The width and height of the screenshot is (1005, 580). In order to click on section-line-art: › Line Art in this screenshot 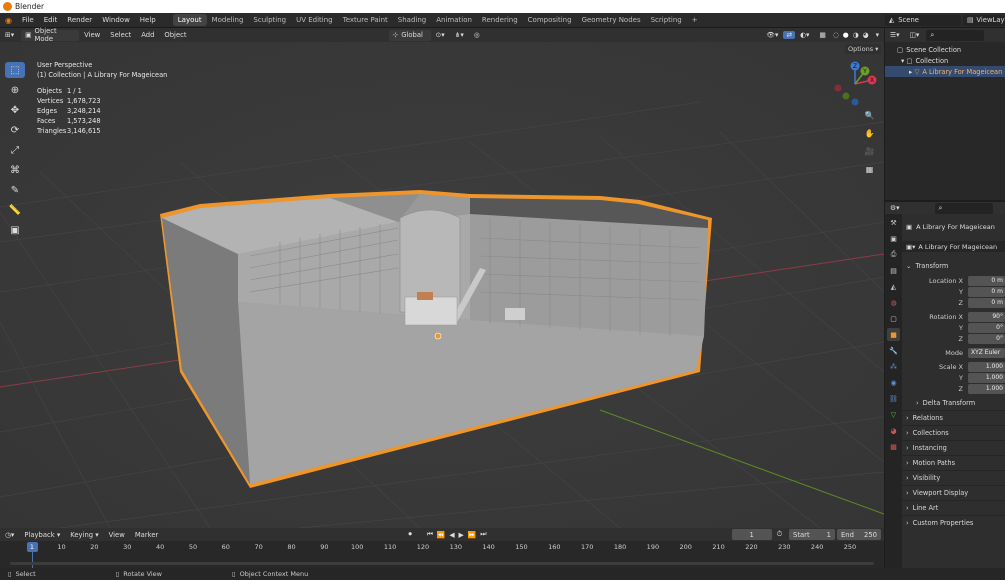, I will do `click(953, 507)`.